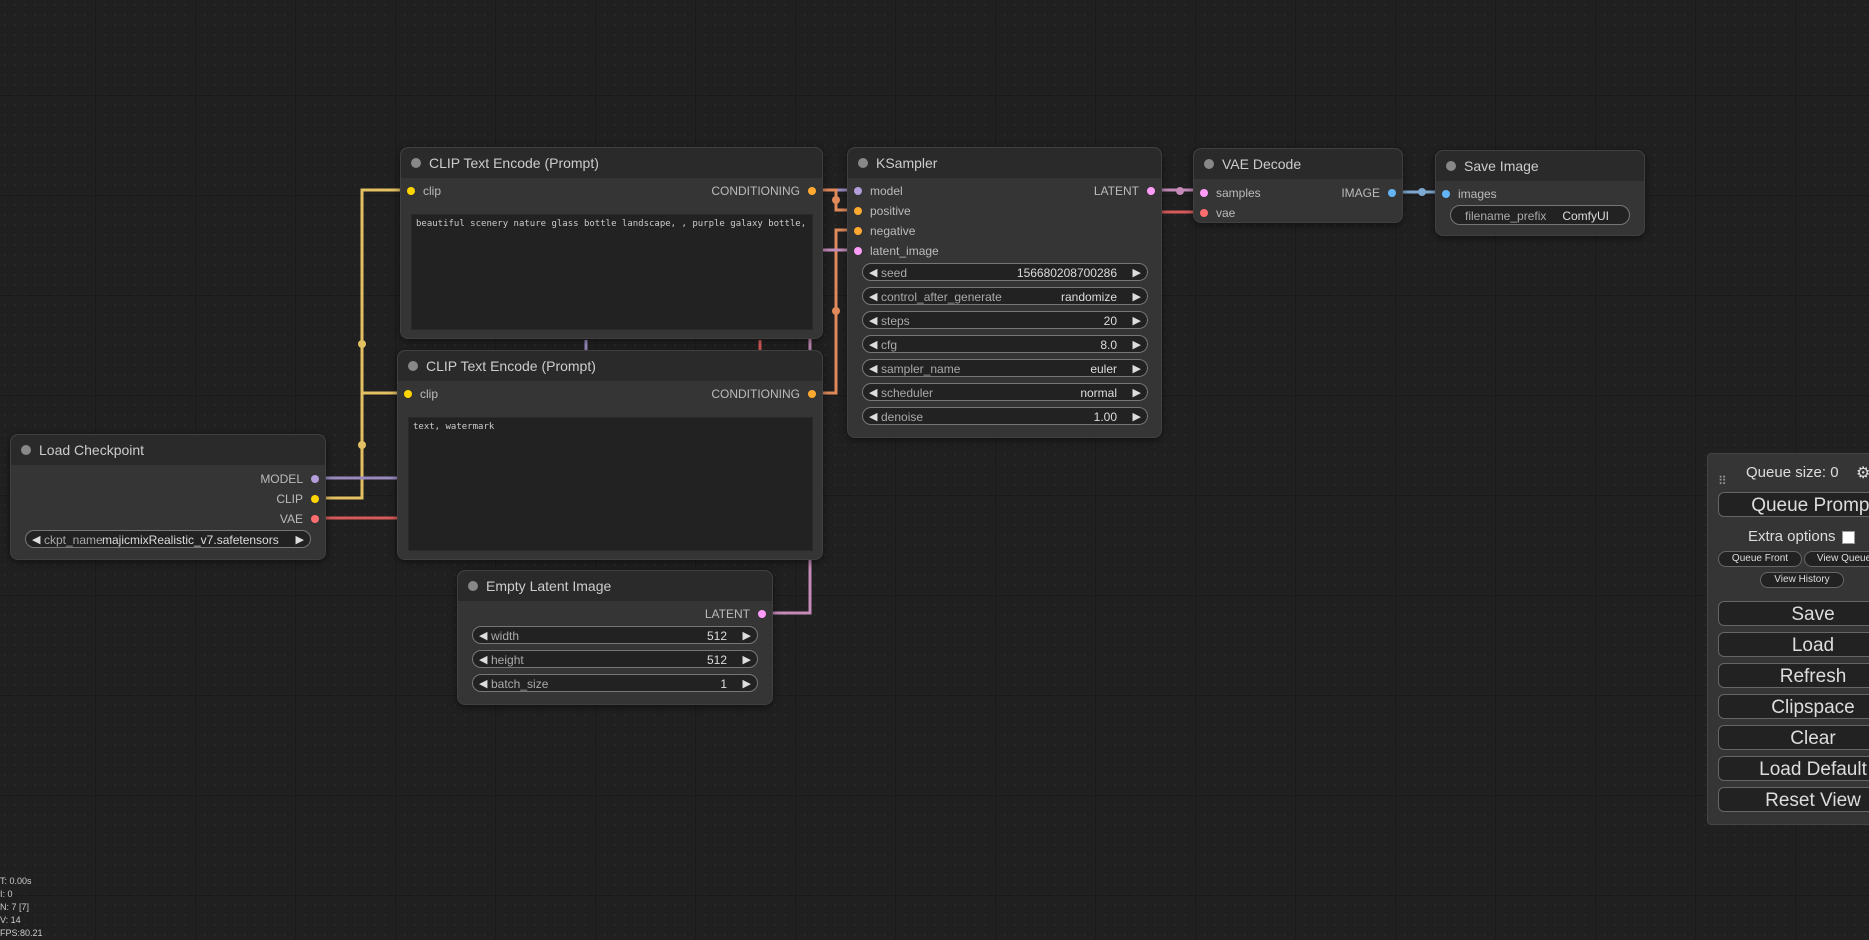 The width and height of the screenshot is (1869, 940). Describe the element at coordinates (297, 499) in the screenshot. I see `output-clip: CLIP` at that location.